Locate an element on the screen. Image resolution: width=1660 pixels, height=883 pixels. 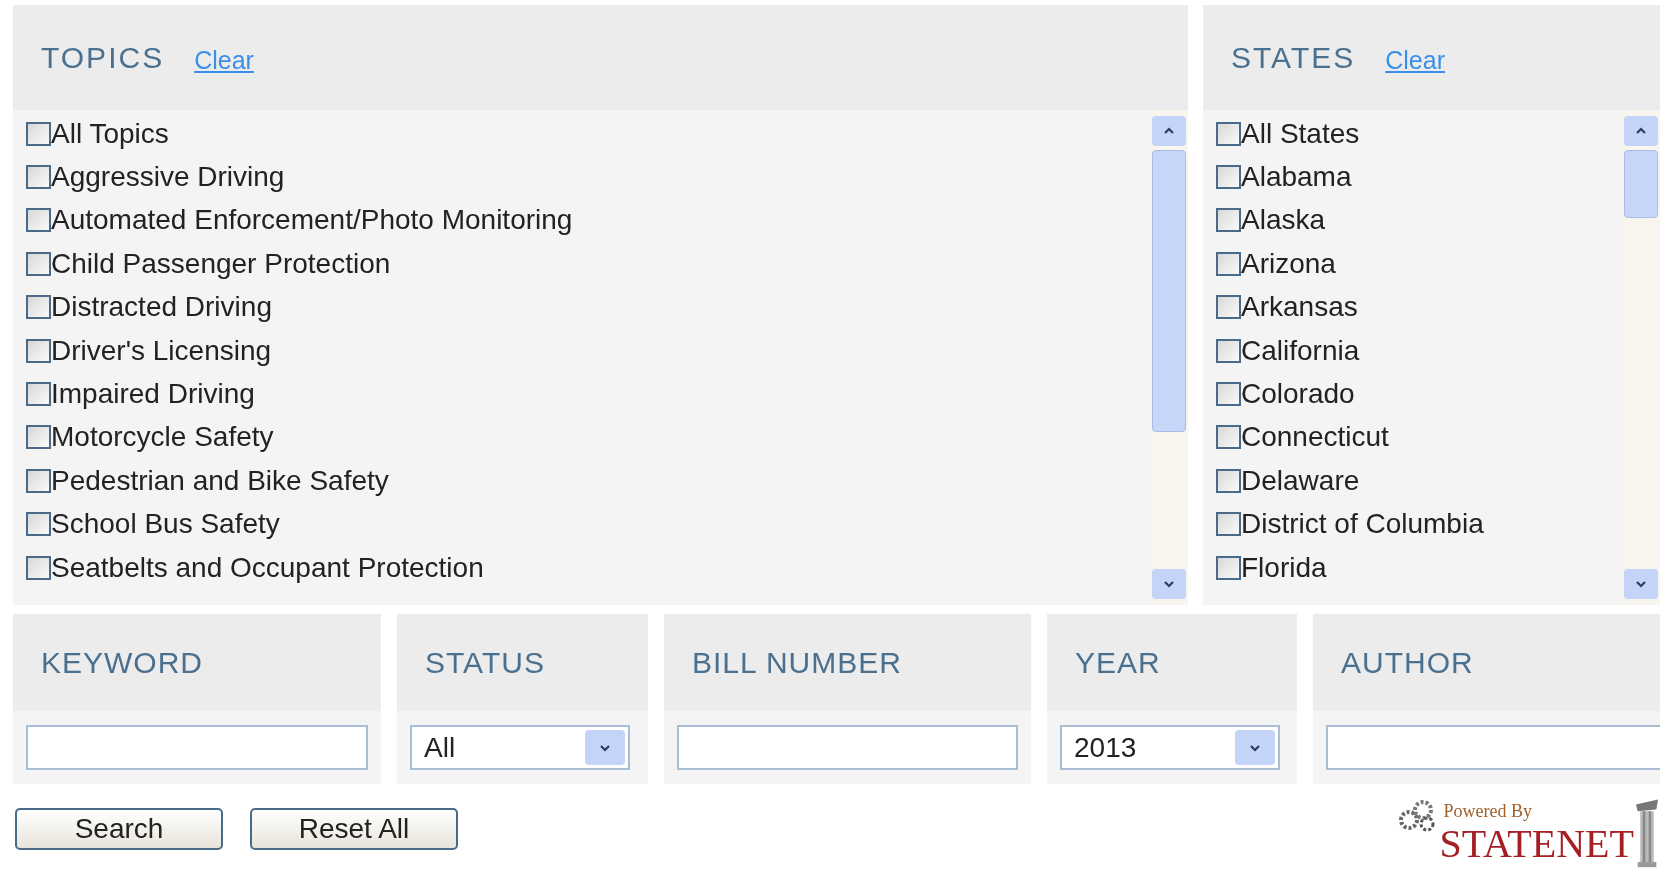
dropdown: All is located at coordinates (520, 747).